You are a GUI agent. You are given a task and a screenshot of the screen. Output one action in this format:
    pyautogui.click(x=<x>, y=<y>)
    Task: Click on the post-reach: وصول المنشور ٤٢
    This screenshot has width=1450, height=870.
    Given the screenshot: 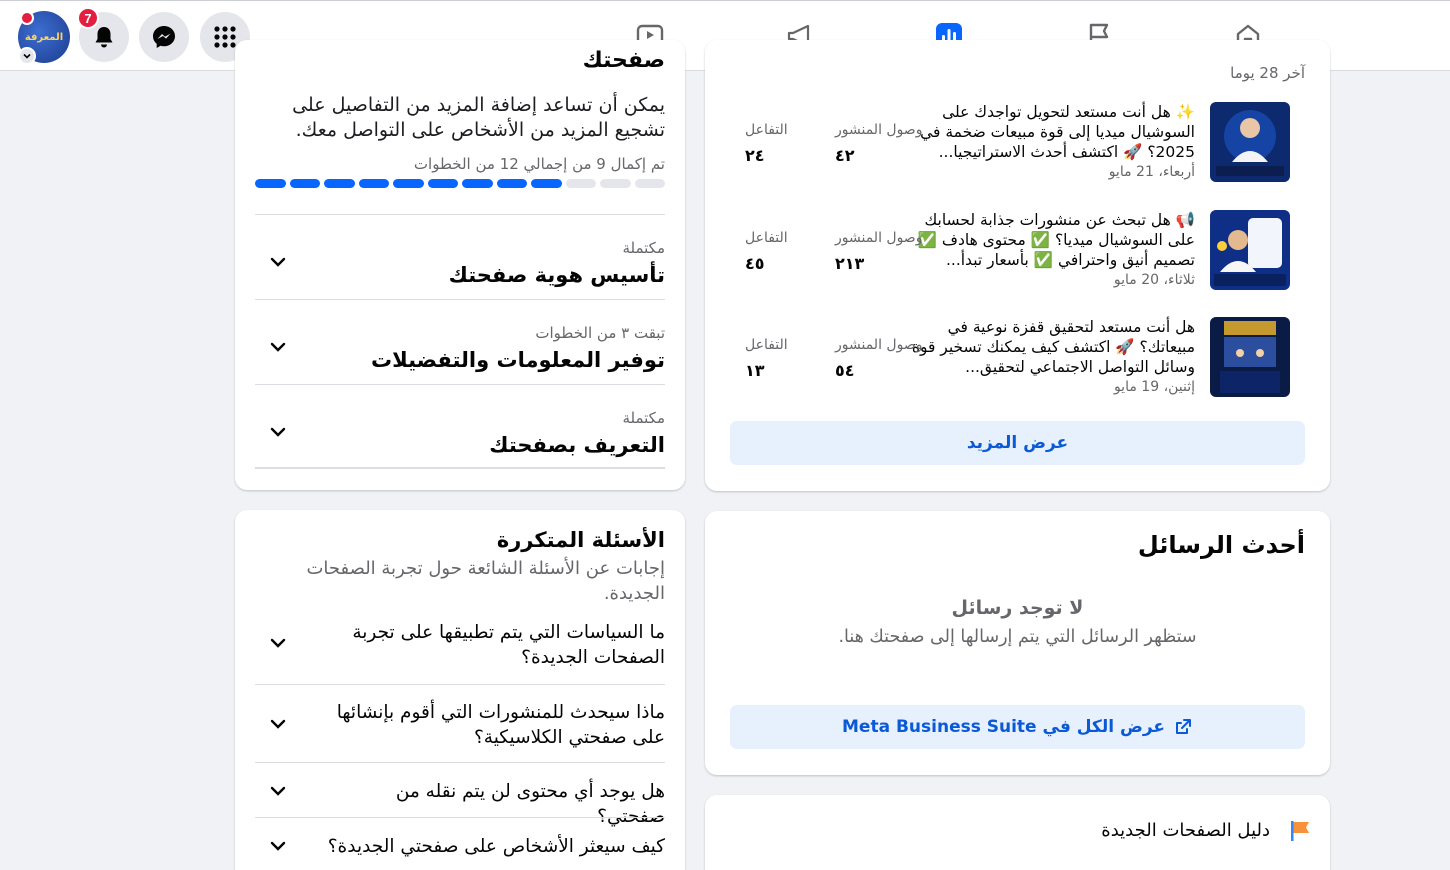 What is the action you would take?
    pyautogui.click(x=883, y=143)
    